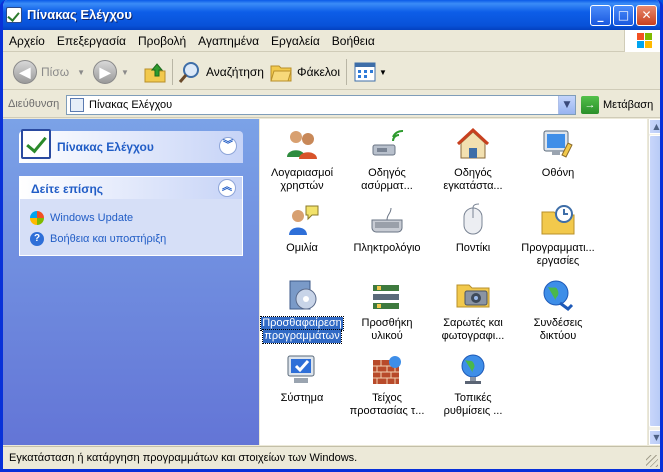 The image size is (663, 472). Describe the element at coordinates (105, 147) in the screenshot. I see `control-panel-title: Πίνακας Ελέγχου` at that location.